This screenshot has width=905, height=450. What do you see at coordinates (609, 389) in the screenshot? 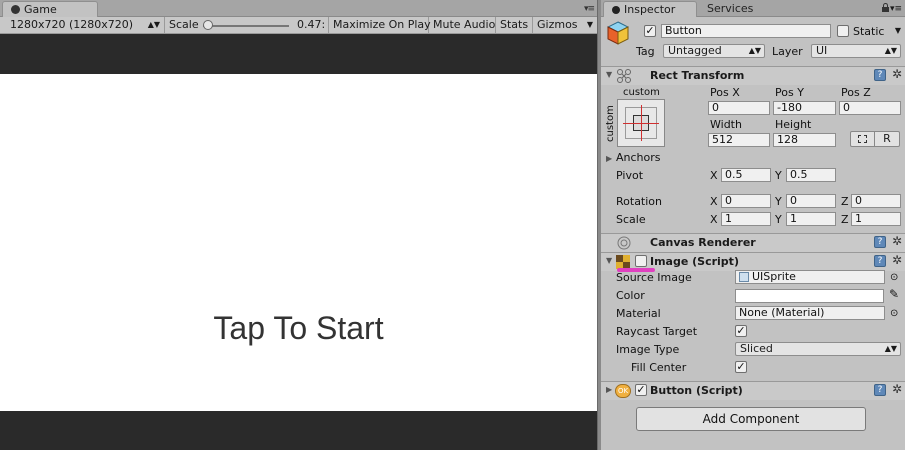
I see `foldout-arrow-icon: ▶` at bounding box center [609, 389].